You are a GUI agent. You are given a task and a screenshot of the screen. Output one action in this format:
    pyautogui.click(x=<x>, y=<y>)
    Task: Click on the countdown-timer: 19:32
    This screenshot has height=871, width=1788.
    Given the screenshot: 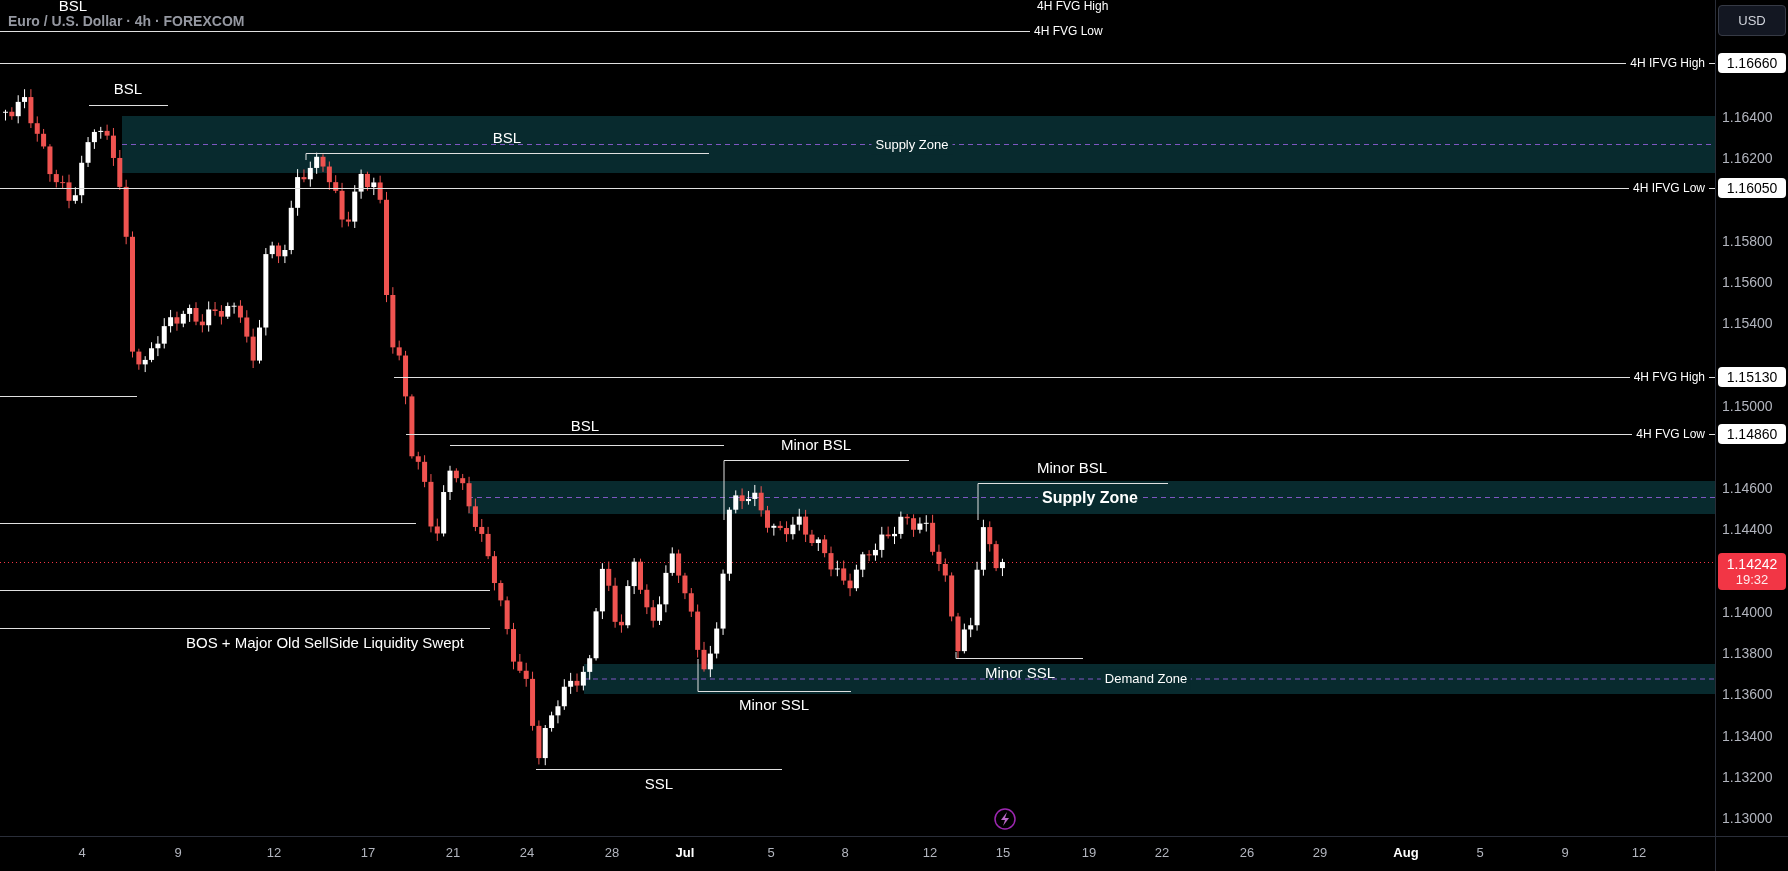 What is the action you would take?
    pyautogui.click(x=1752, y=579)
    